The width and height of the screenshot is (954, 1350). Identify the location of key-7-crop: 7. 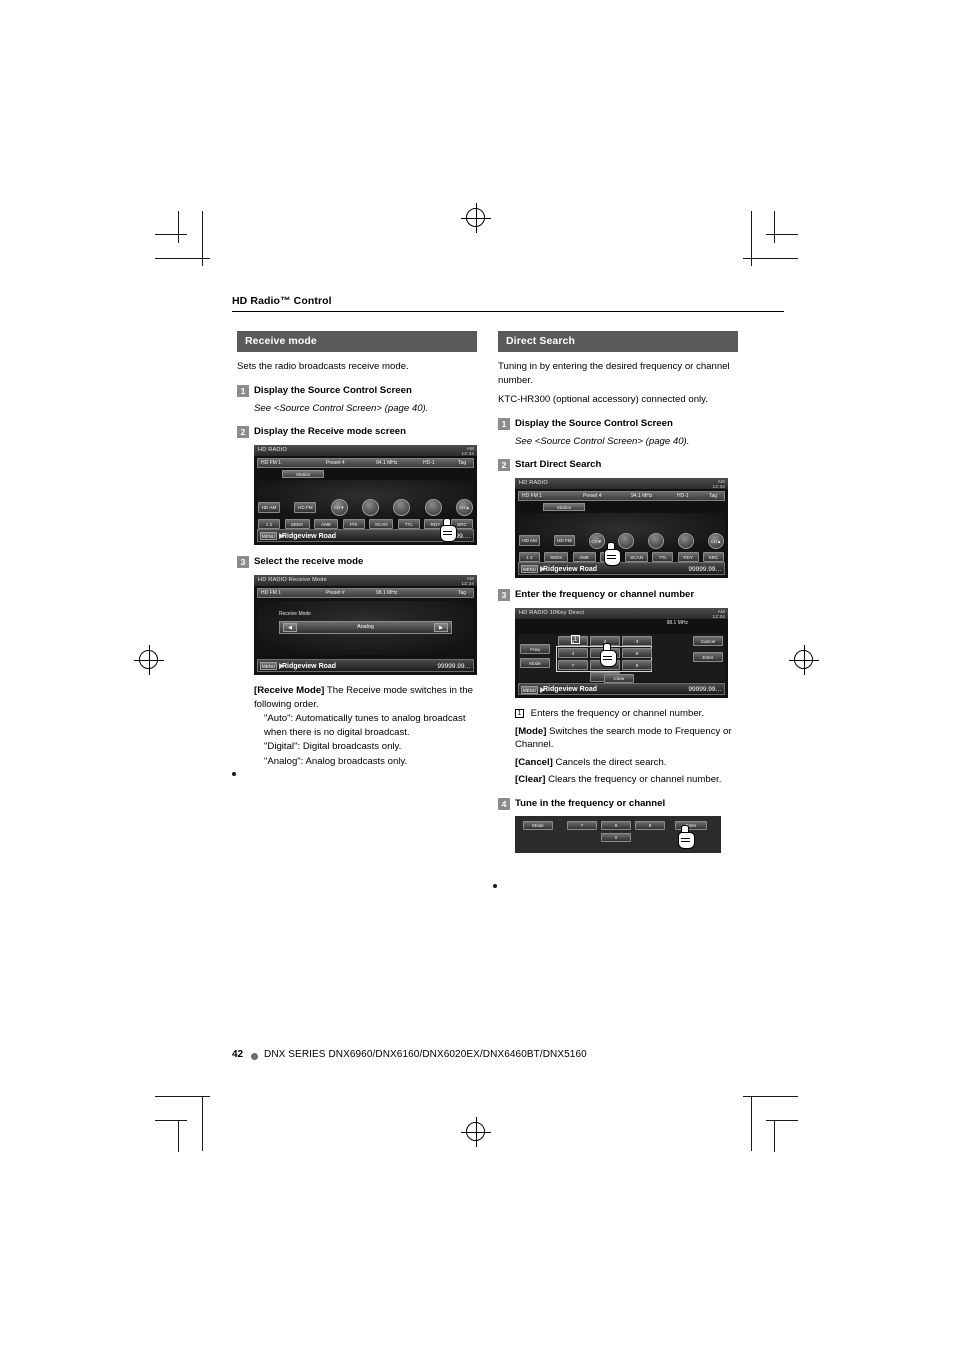
(582, 825).